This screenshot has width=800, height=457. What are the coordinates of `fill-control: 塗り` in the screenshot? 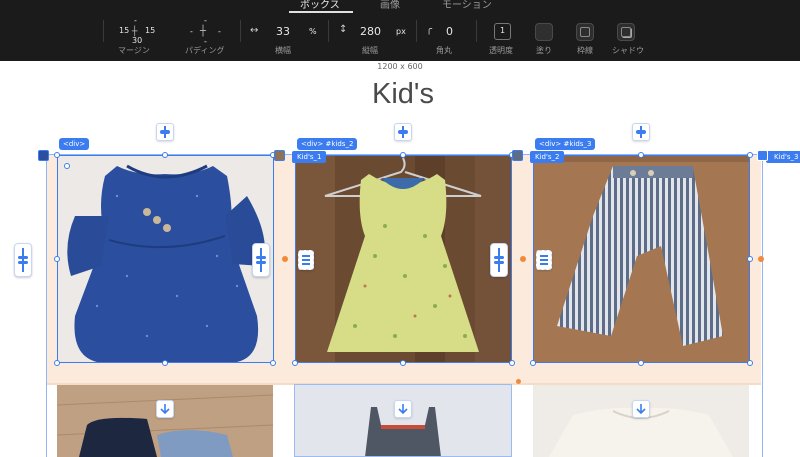 It's located at (545, 36).